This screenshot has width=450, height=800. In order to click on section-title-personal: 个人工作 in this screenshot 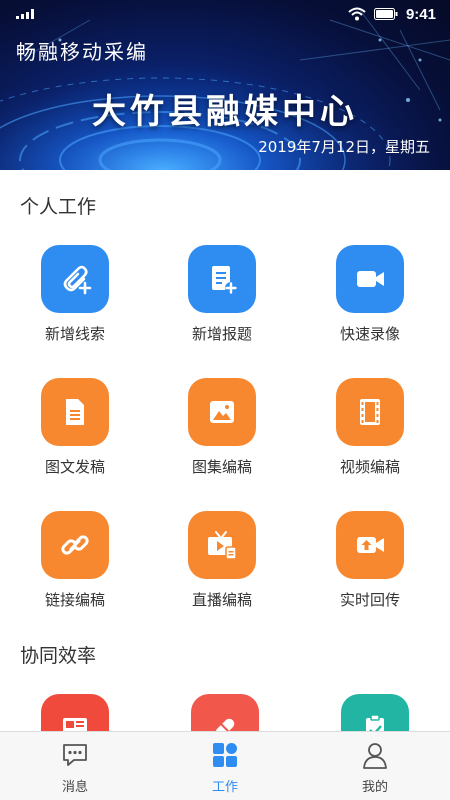, I will do `click(58, 207)`.